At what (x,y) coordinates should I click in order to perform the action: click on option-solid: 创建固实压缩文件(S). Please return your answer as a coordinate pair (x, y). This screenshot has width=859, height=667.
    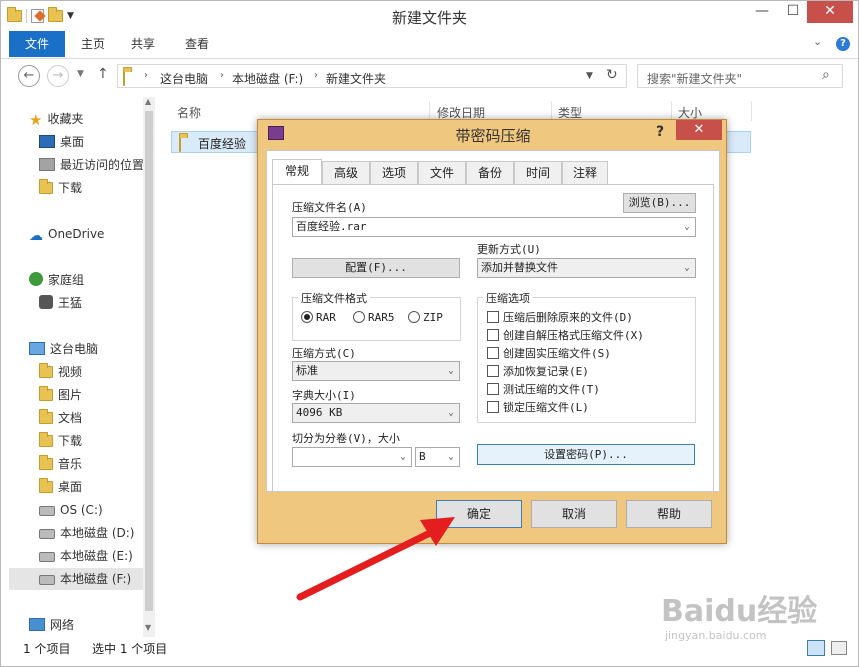
    Looking at the image, I should click on (549, 353).